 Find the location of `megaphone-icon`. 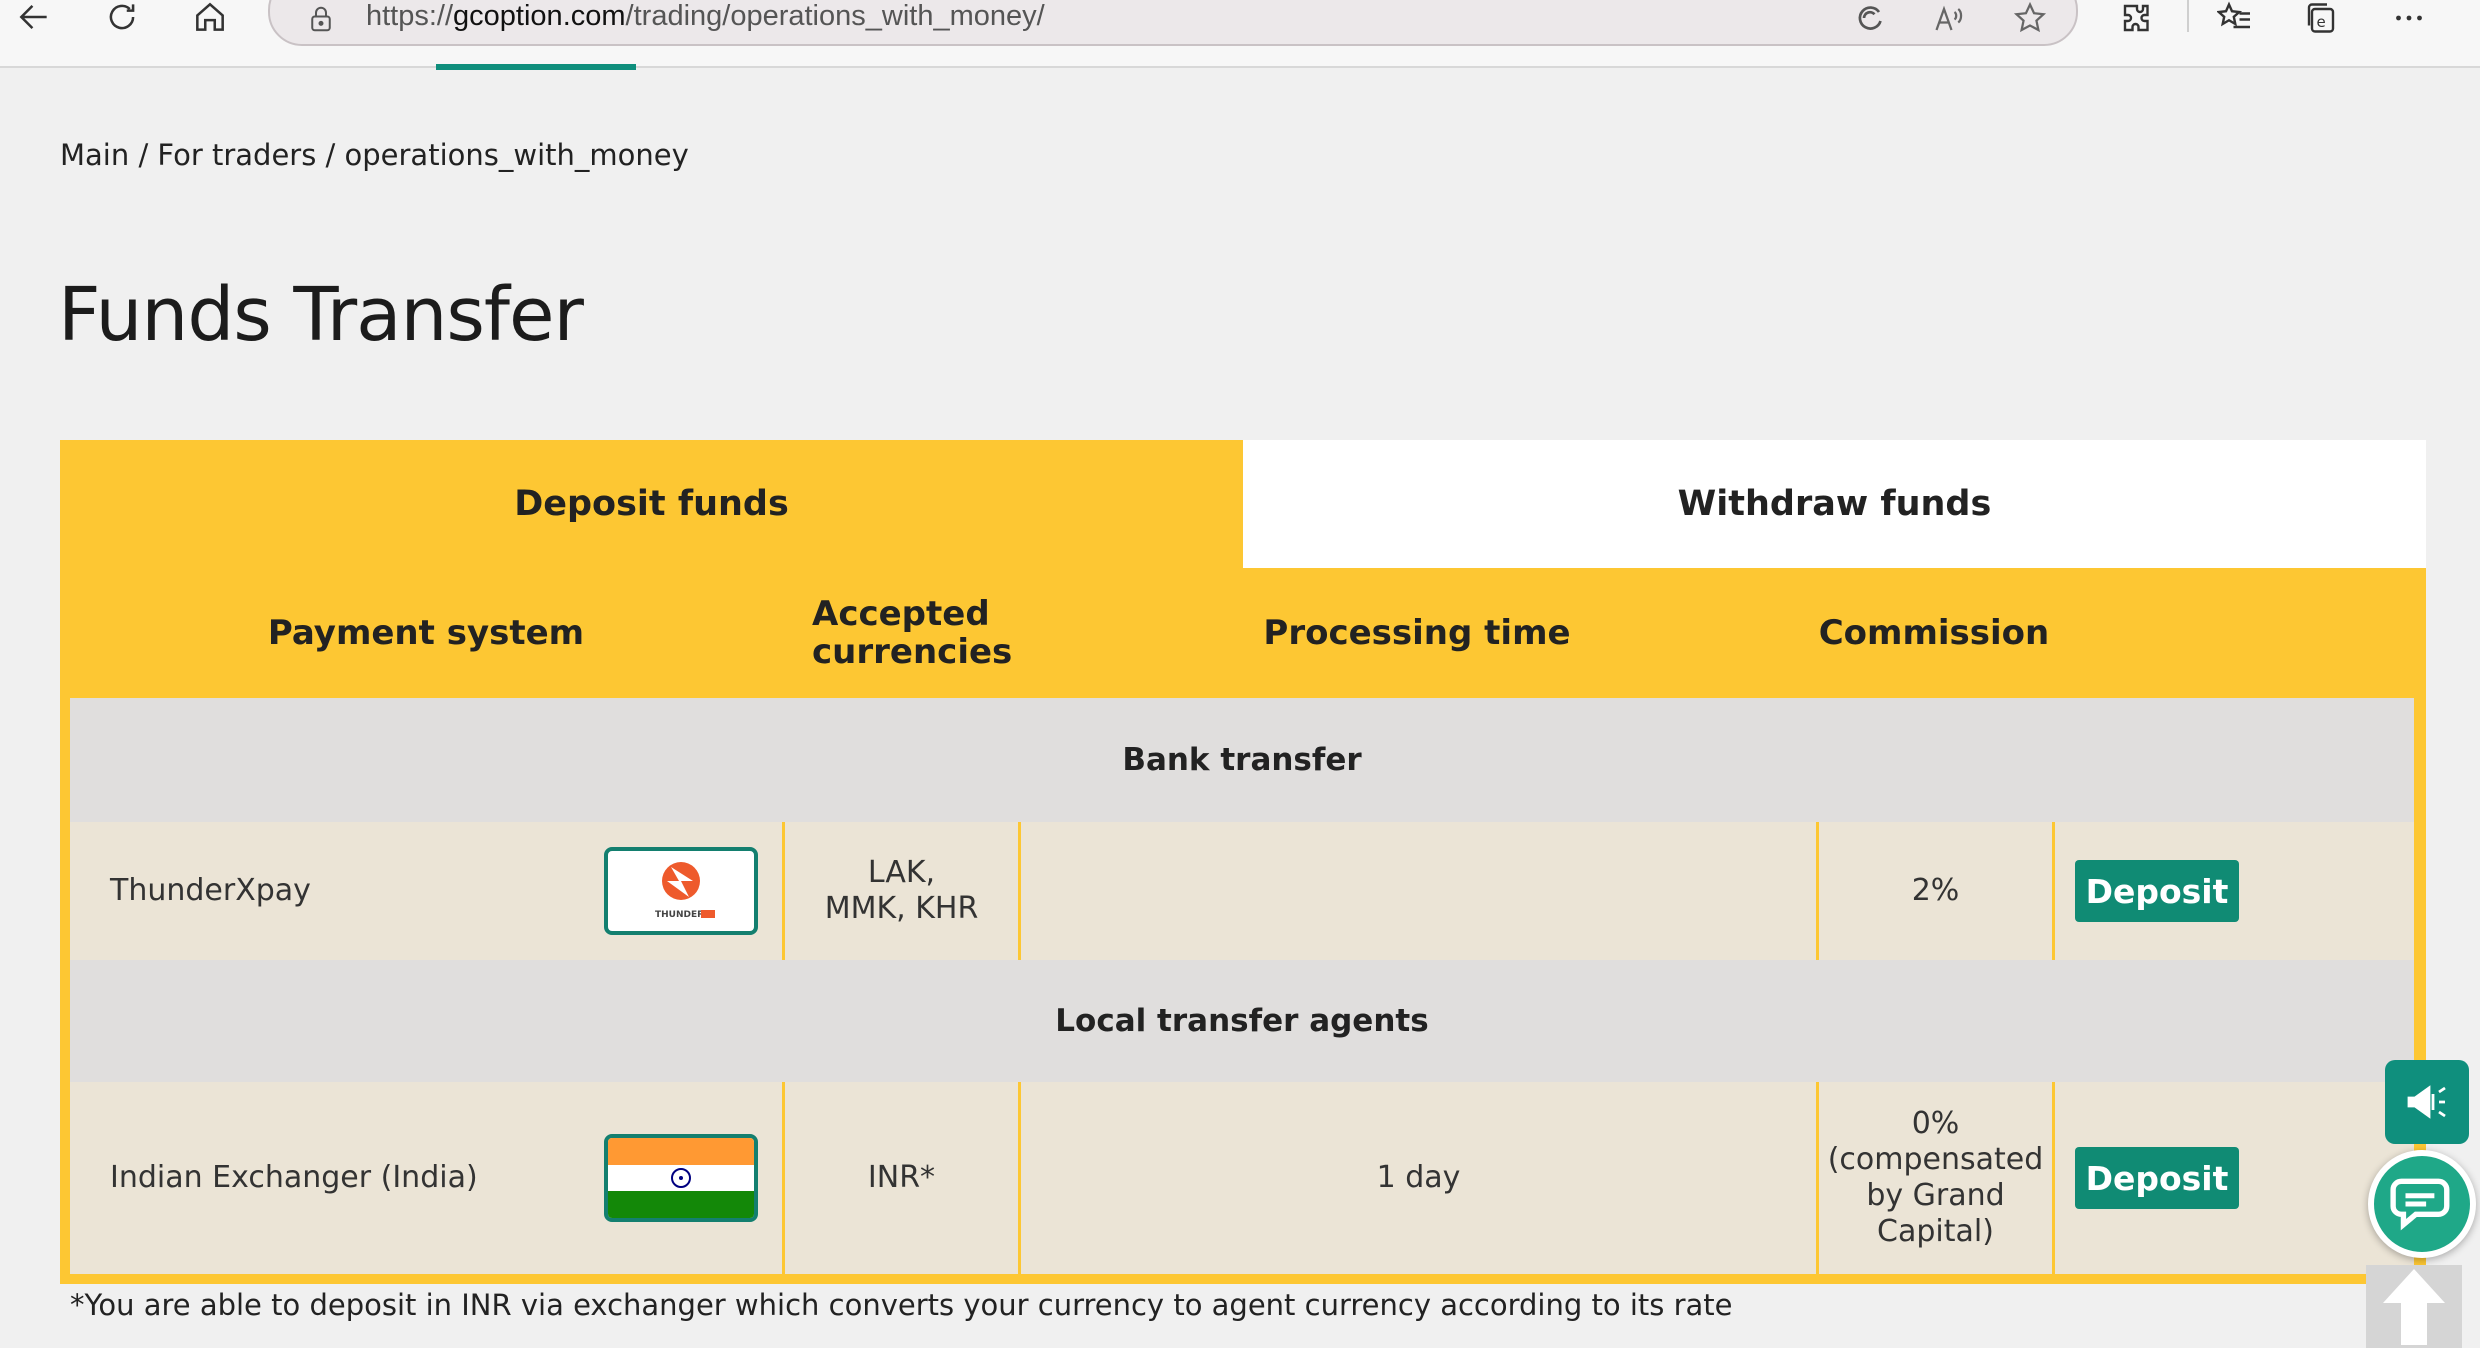

megaphone-icon is located at coordinates (2426, 1102).